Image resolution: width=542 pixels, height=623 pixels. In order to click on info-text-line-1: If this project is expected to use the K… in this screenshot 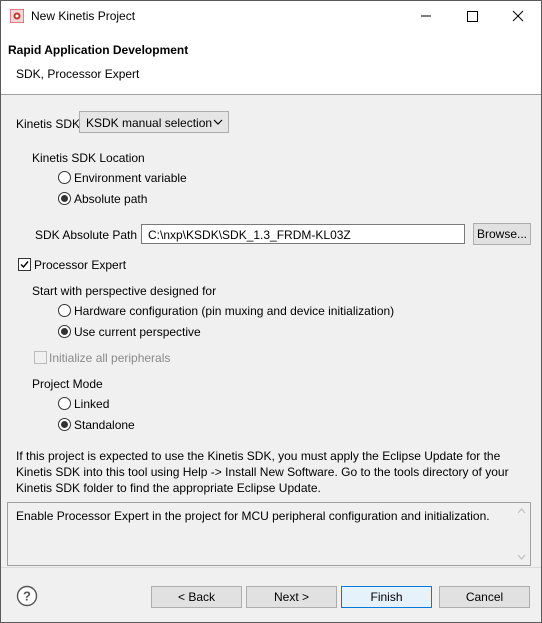, I will do `click(258, 456)`.